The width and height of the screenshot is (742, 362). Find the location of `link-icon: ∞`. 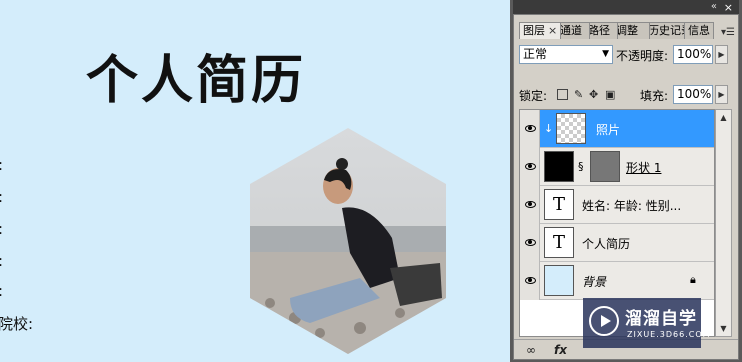

link-icon: ∞ is located at coordinates (531, 350).